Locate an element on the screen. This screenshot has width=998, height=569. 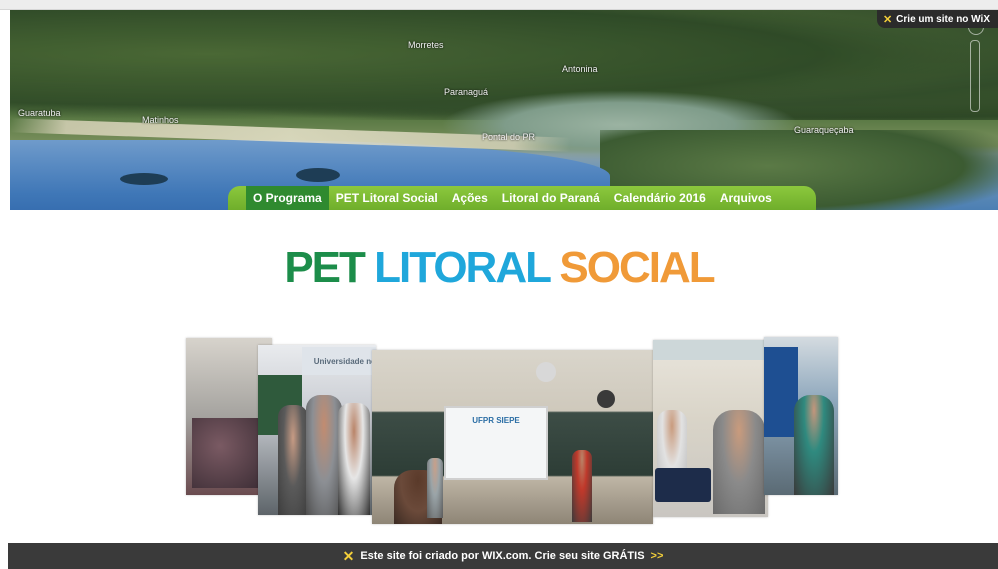
footer-arrows: >> is located at coordinates (657, 556).